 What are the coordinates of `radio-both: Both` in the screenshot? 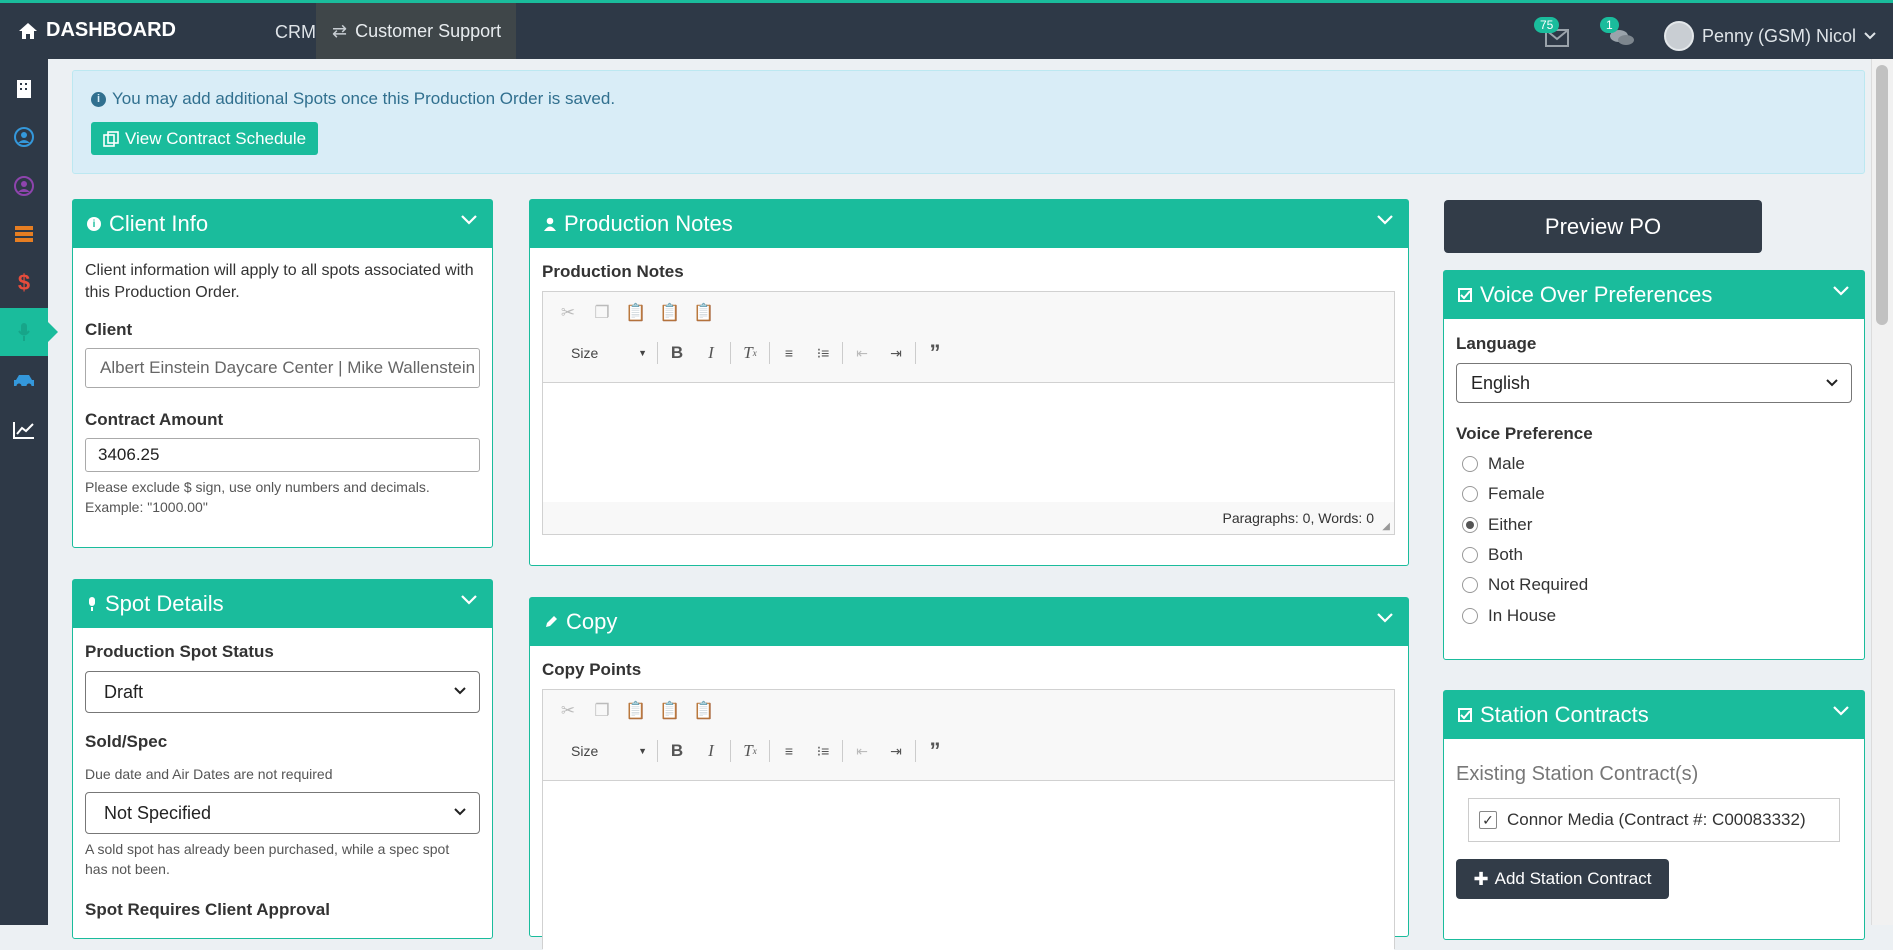 It's located at (1492, 555).